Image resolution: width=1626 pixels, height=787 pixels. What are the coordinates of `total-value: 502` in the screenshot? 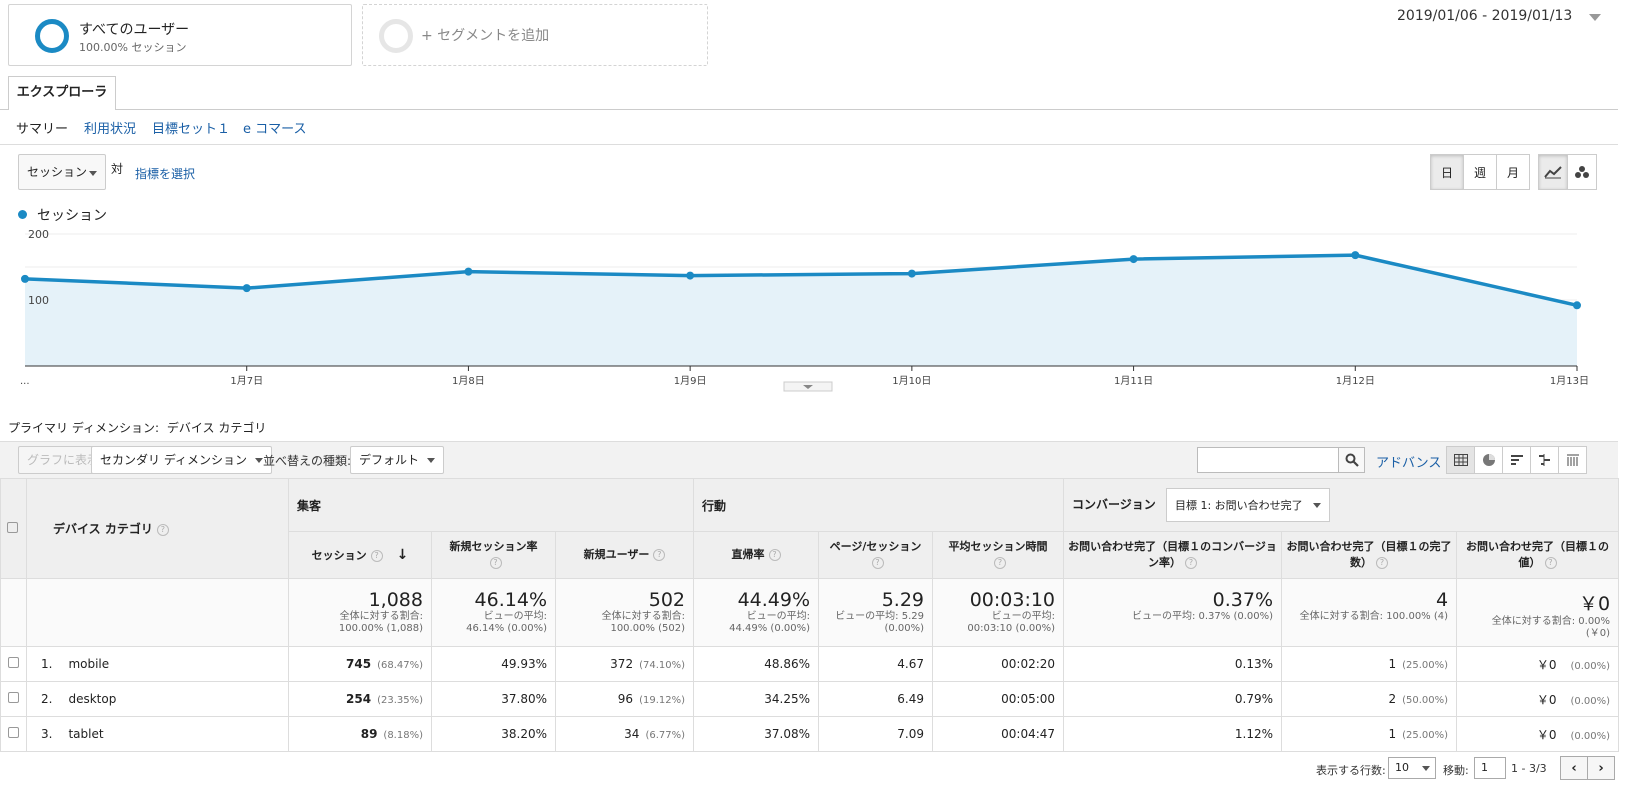 It's located at (667, 600).